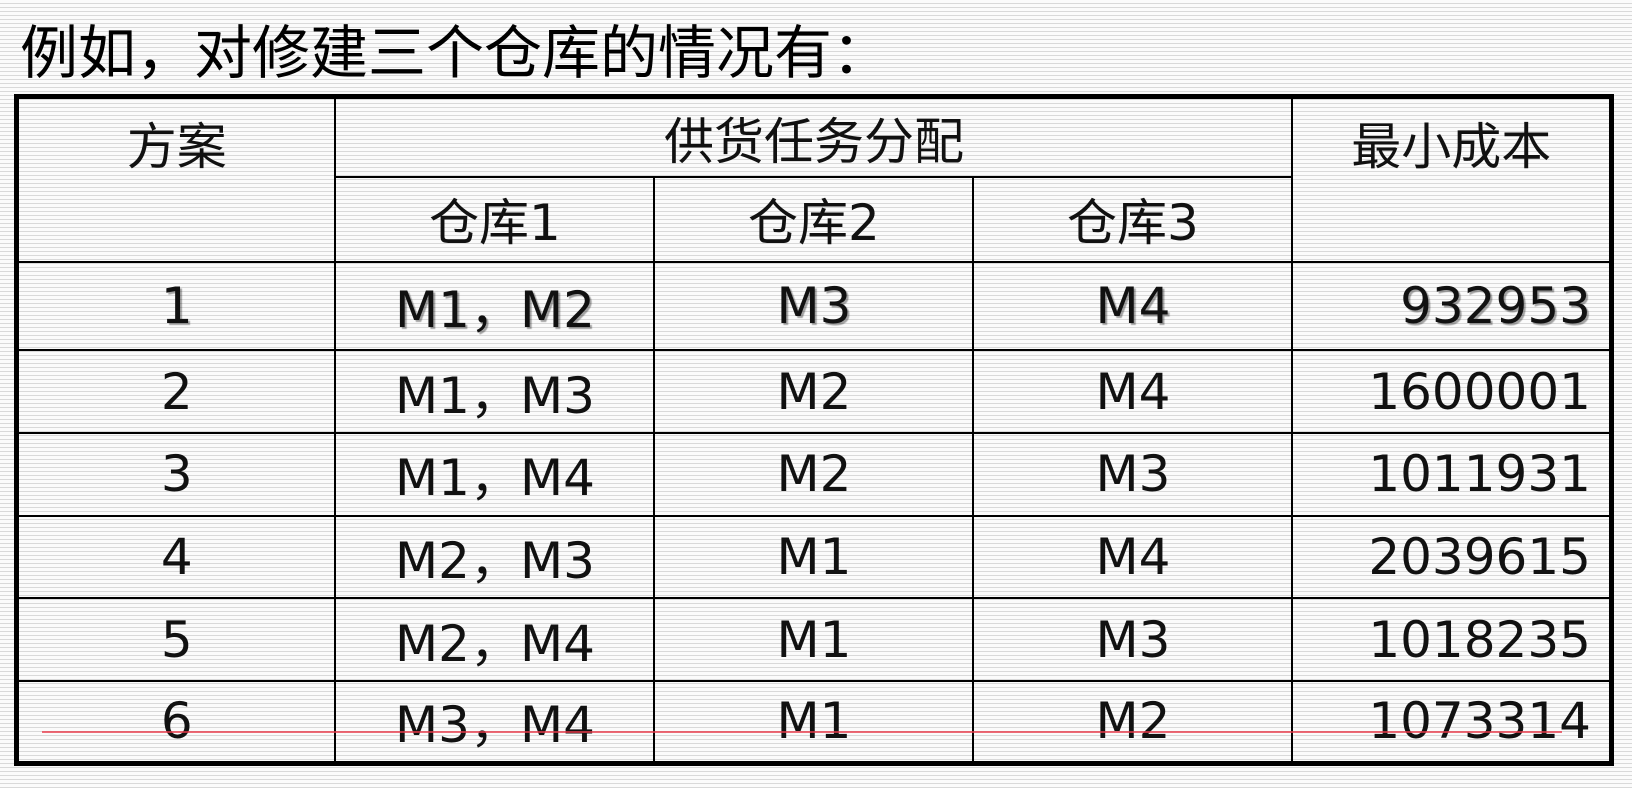 The width and height of the screenshot is (1632, 788). I want to click on header-warehouse-2: 仓库2, so click(814, 219).